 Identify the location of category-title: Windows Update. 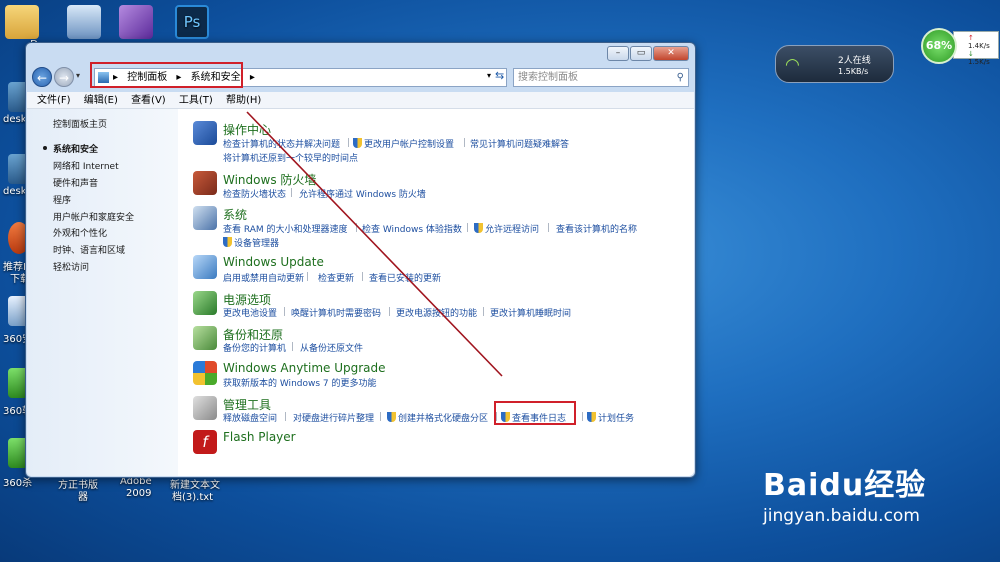
(273, 262).